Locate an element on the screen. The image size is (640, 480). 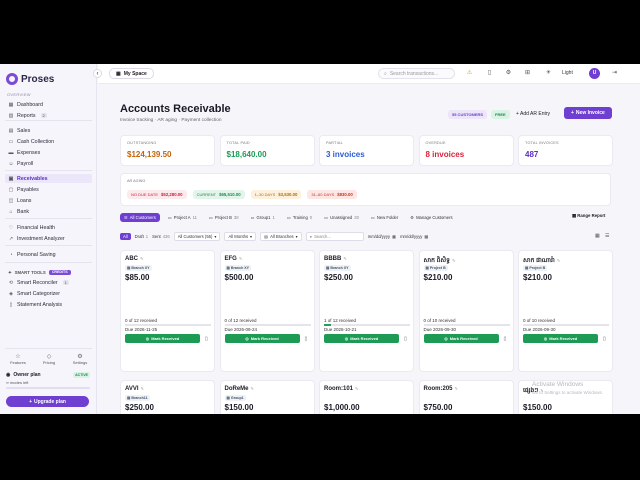
sidebar-item-loans: ◫ Loans is located at coordinates (48, 200).